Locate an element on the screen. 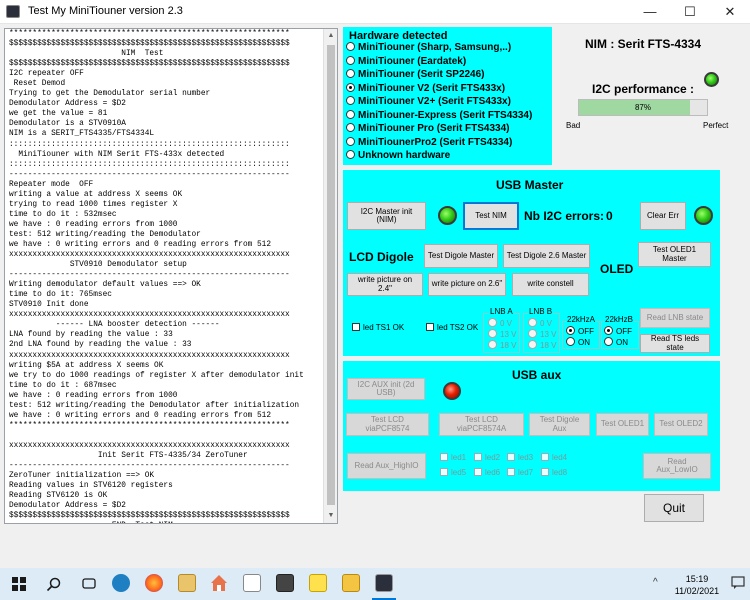  write-constell-button: write constell is located at coordinates (550, 284).